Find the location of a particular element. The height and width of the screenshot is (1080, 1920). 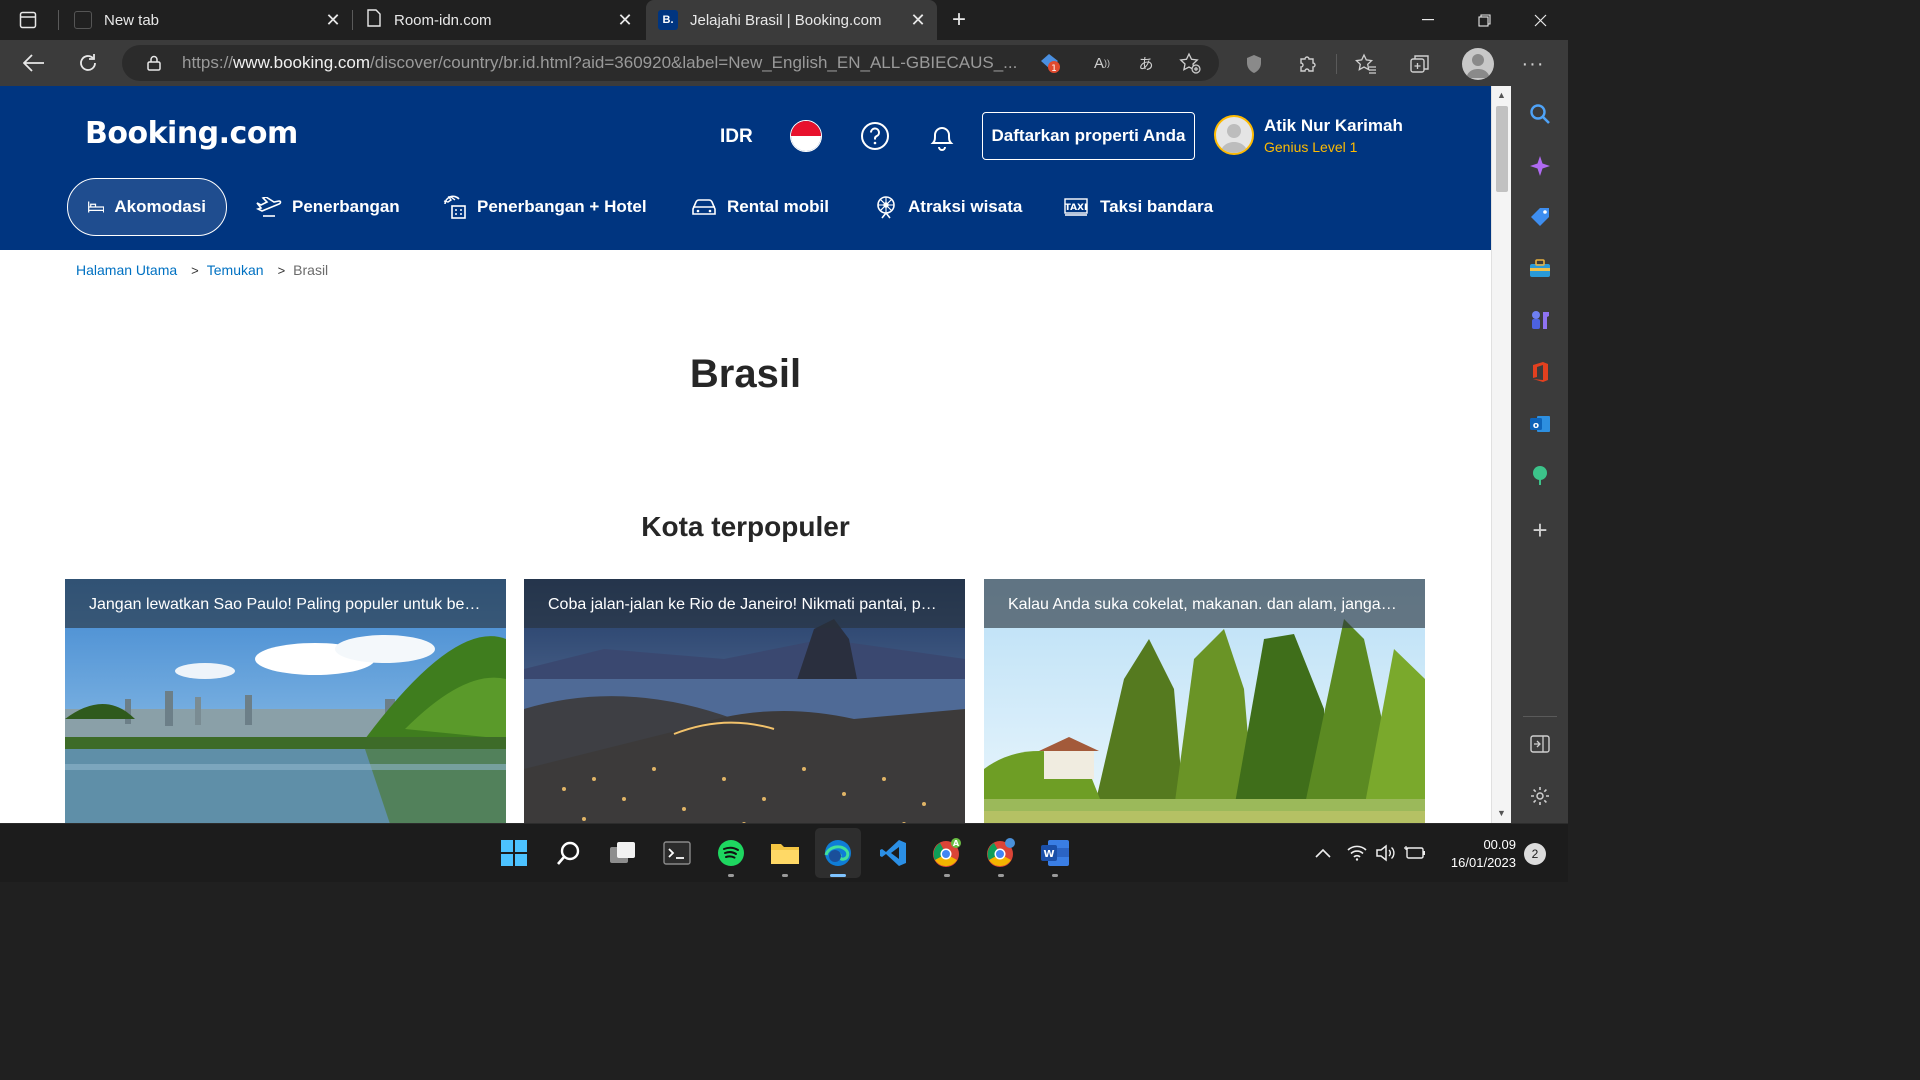

new-tab-favicon-icon is located at coordinates (83, 20).